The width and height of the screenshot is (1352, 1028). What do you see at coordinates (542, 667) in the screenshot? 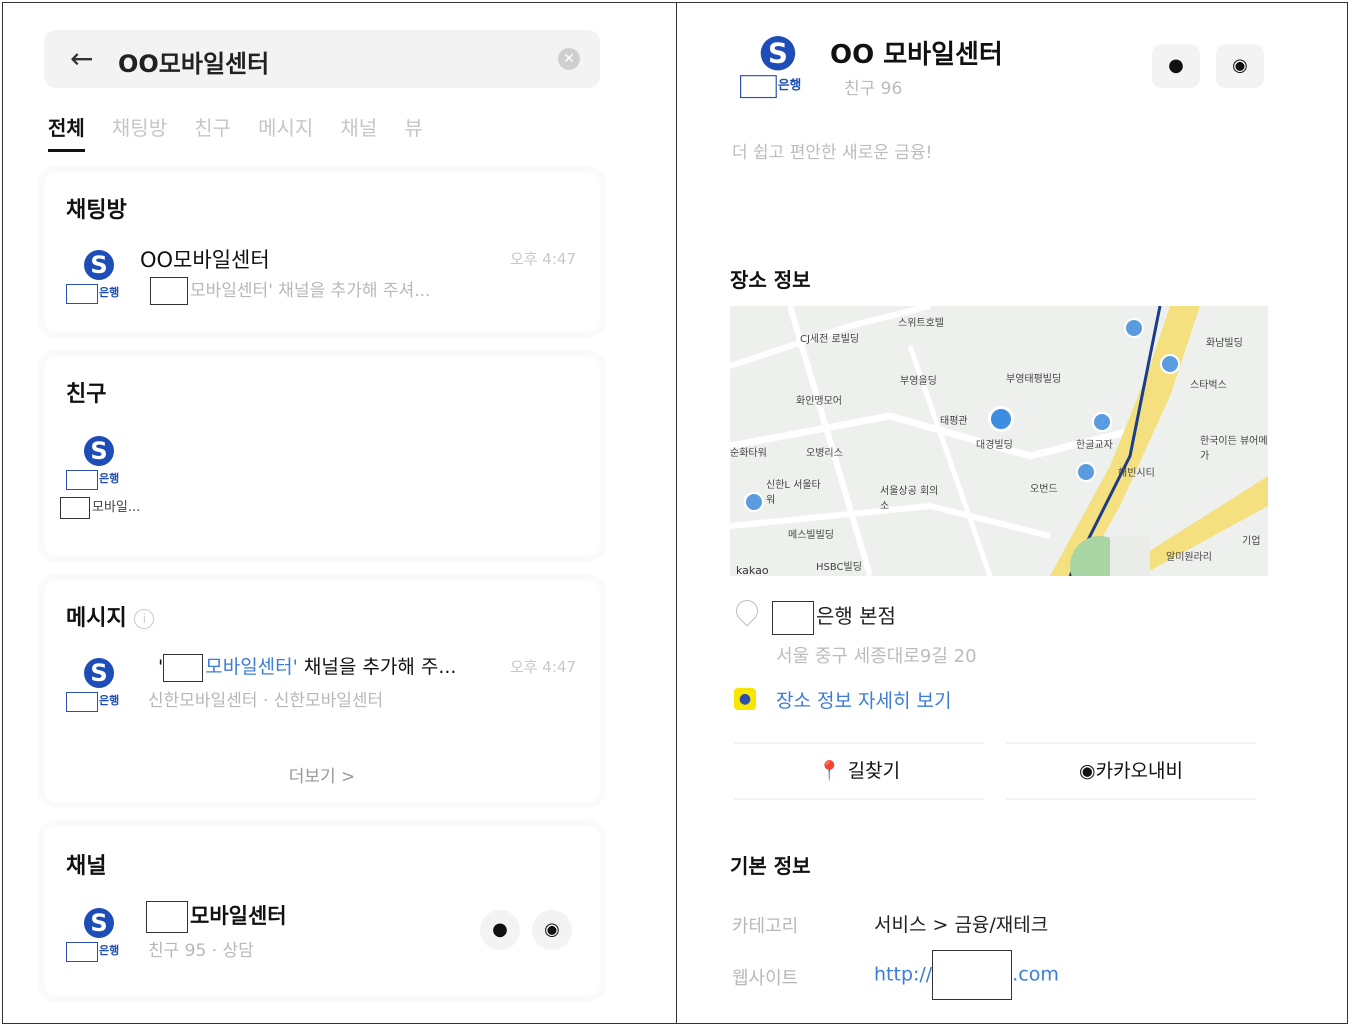
I see `message-time: 오후 4:47` at bounding box center [542, 667].